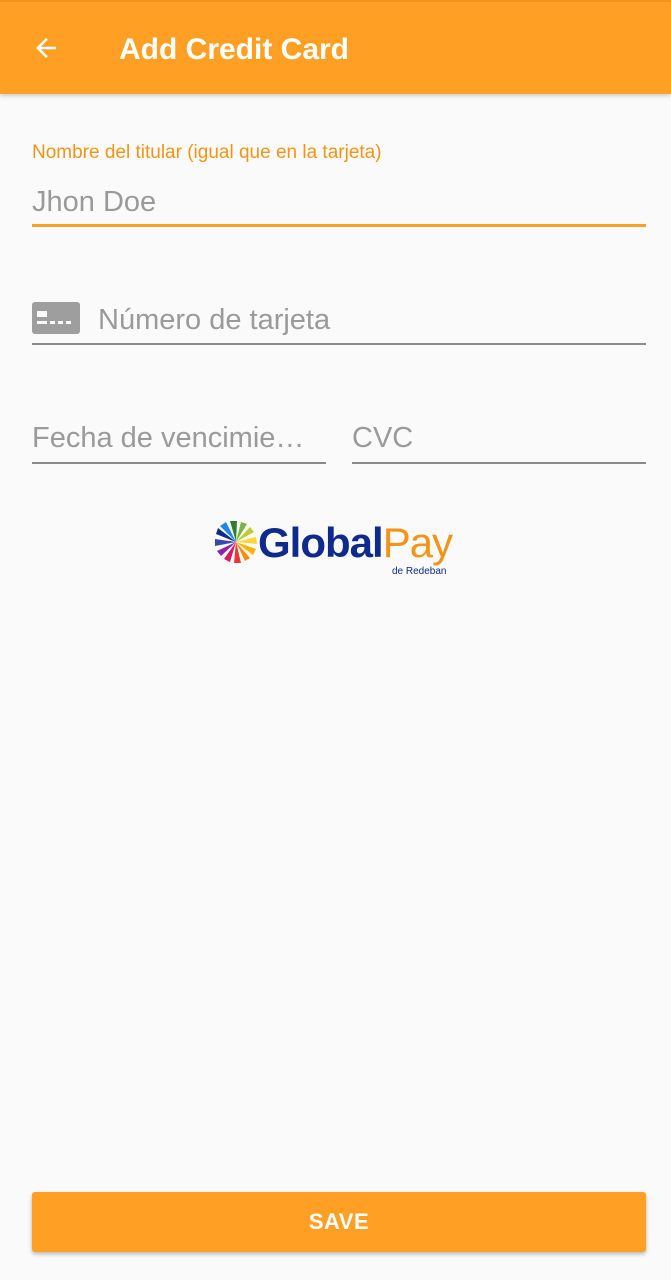 Image resolution: width=671 pixels, height=1280 pixels. I want to click on expiry-underline, so click(179, 463).